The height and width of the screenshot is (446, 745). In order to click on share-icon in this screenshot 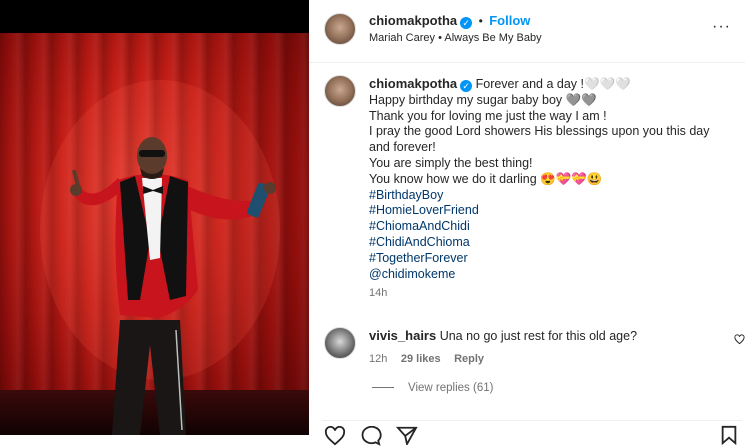, I will do `click(407, 435)`.